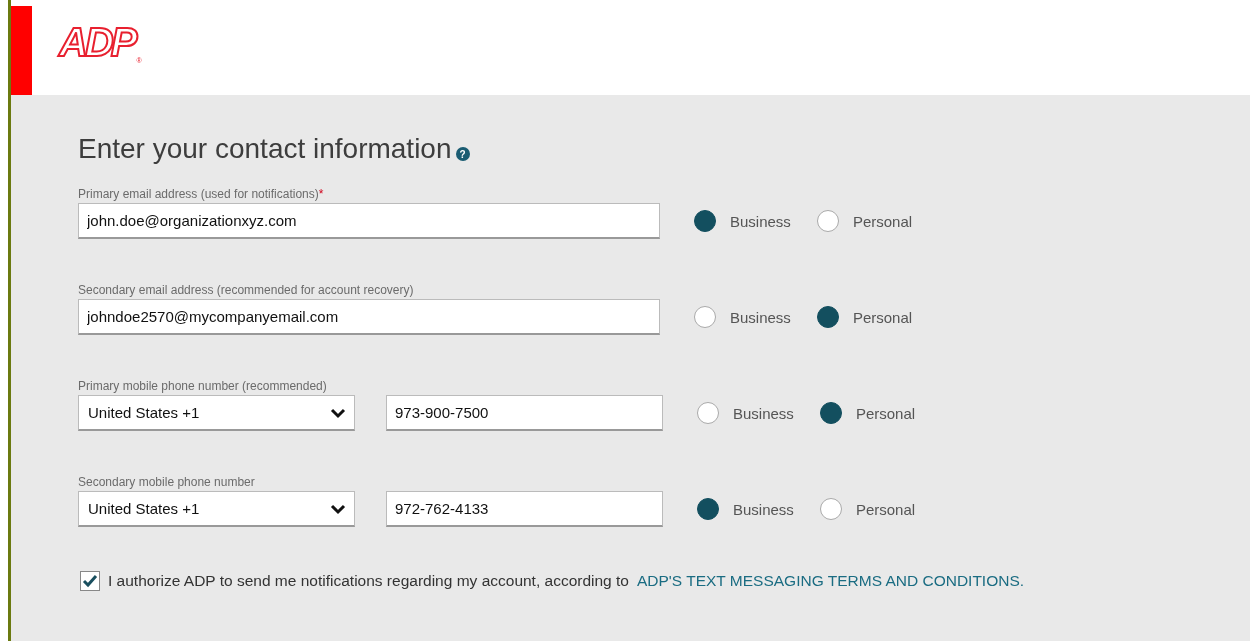 This screenshot has width=1250, height=641. What do you see at coordinates (462, 154) in the screenshot?
I see `help-icon: ?` at bounding box center [462, 154].